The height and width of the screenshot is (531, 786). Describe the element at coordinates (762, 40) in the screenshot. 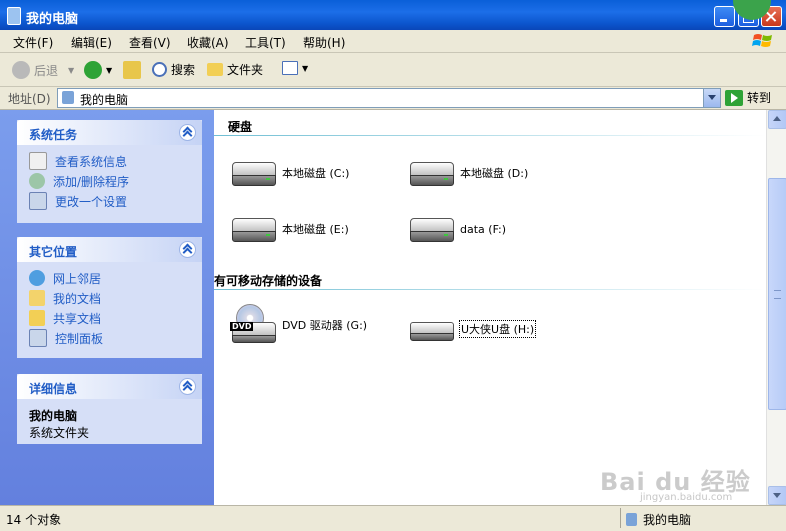

I see `windows-logo-icon` at that location.